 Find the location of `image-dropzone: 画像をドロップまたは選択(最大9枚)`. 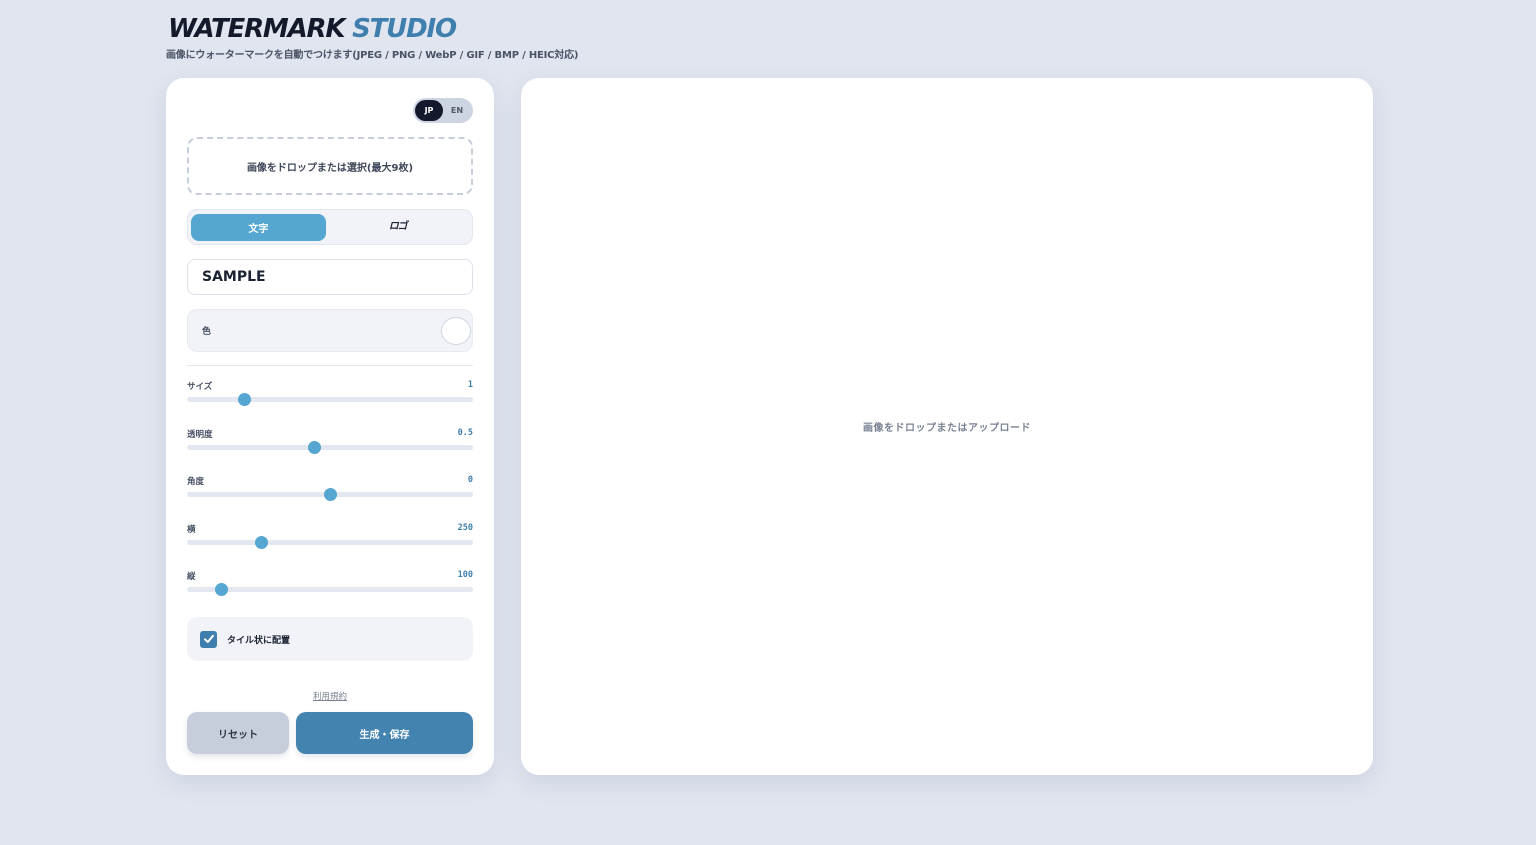

image-dropzone: 画像をドロップまたは選択(最大9枚) is located at coordinates (330, 166).